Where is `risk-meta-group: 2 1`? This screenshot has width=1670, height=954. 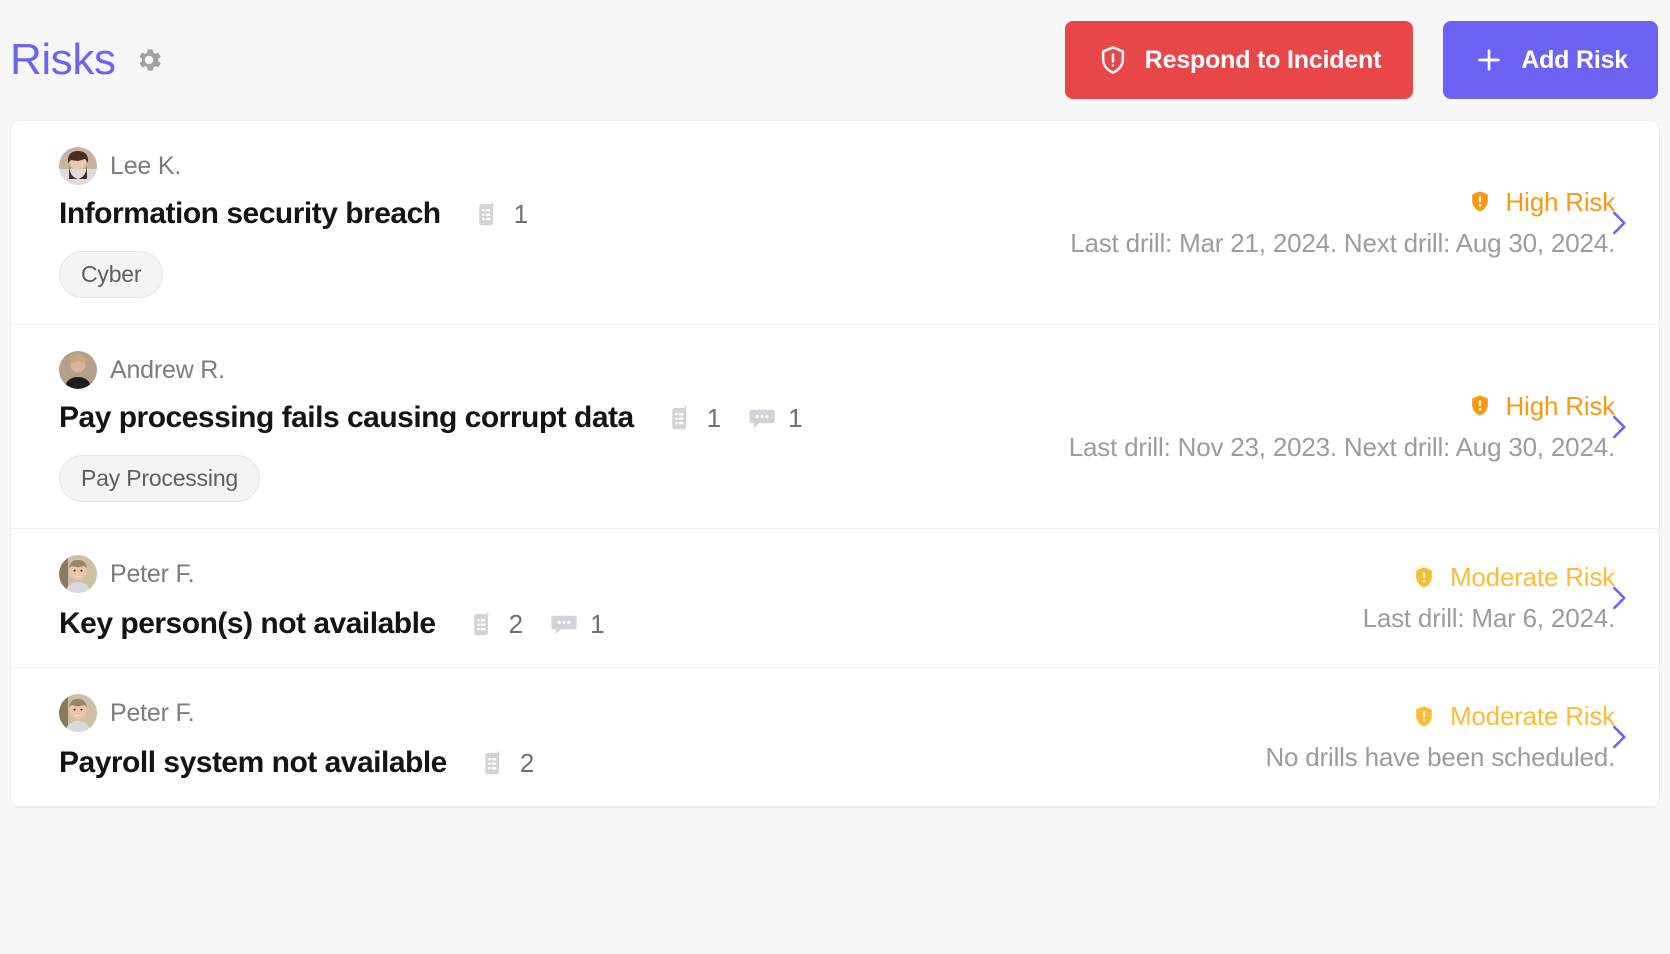
risk-meta-group: 2 1 is located at coordinates (536, 624).